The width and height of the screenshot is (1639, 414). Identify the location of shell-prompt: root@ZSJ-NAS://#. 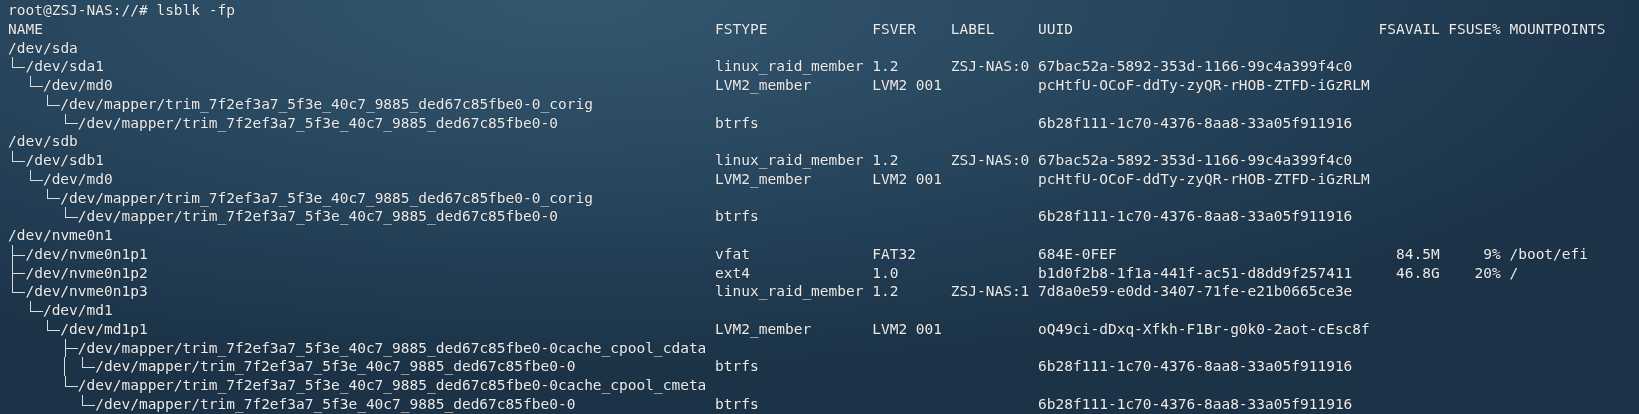
(78, 10).